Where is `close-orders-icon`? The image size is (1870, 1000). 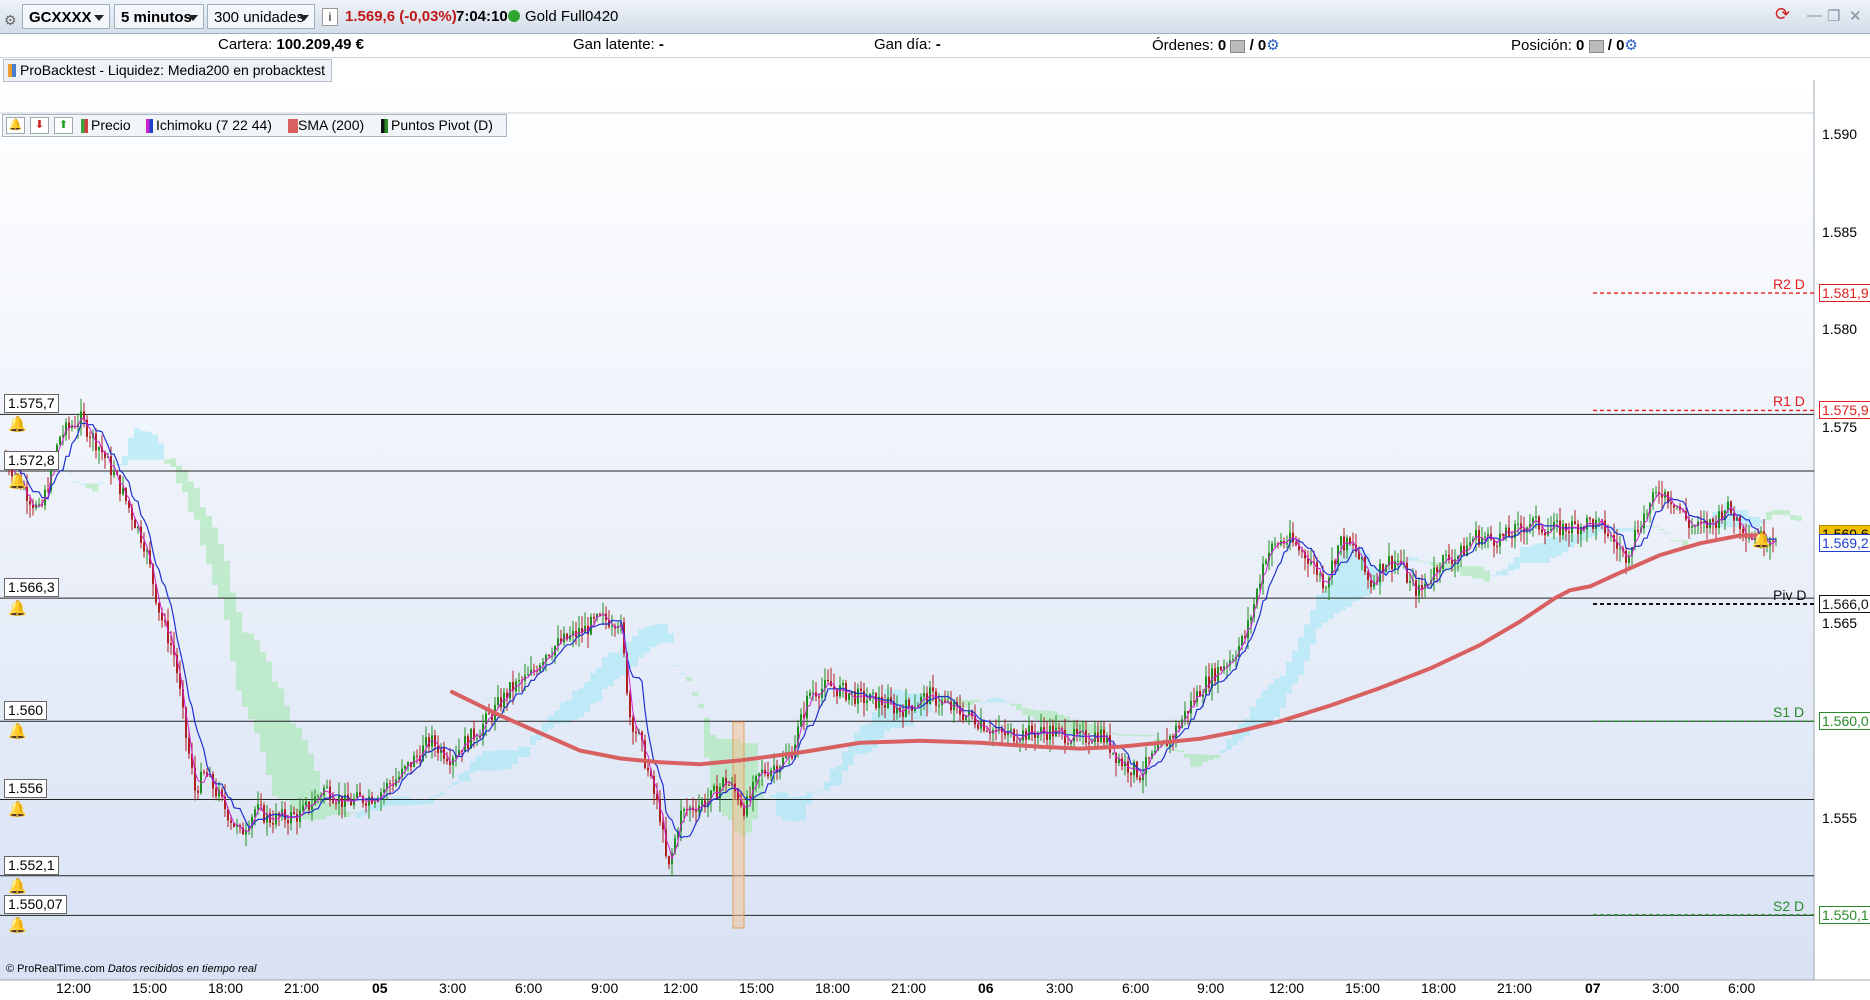 close-orders-icon is located at coordinates (1238, 46).